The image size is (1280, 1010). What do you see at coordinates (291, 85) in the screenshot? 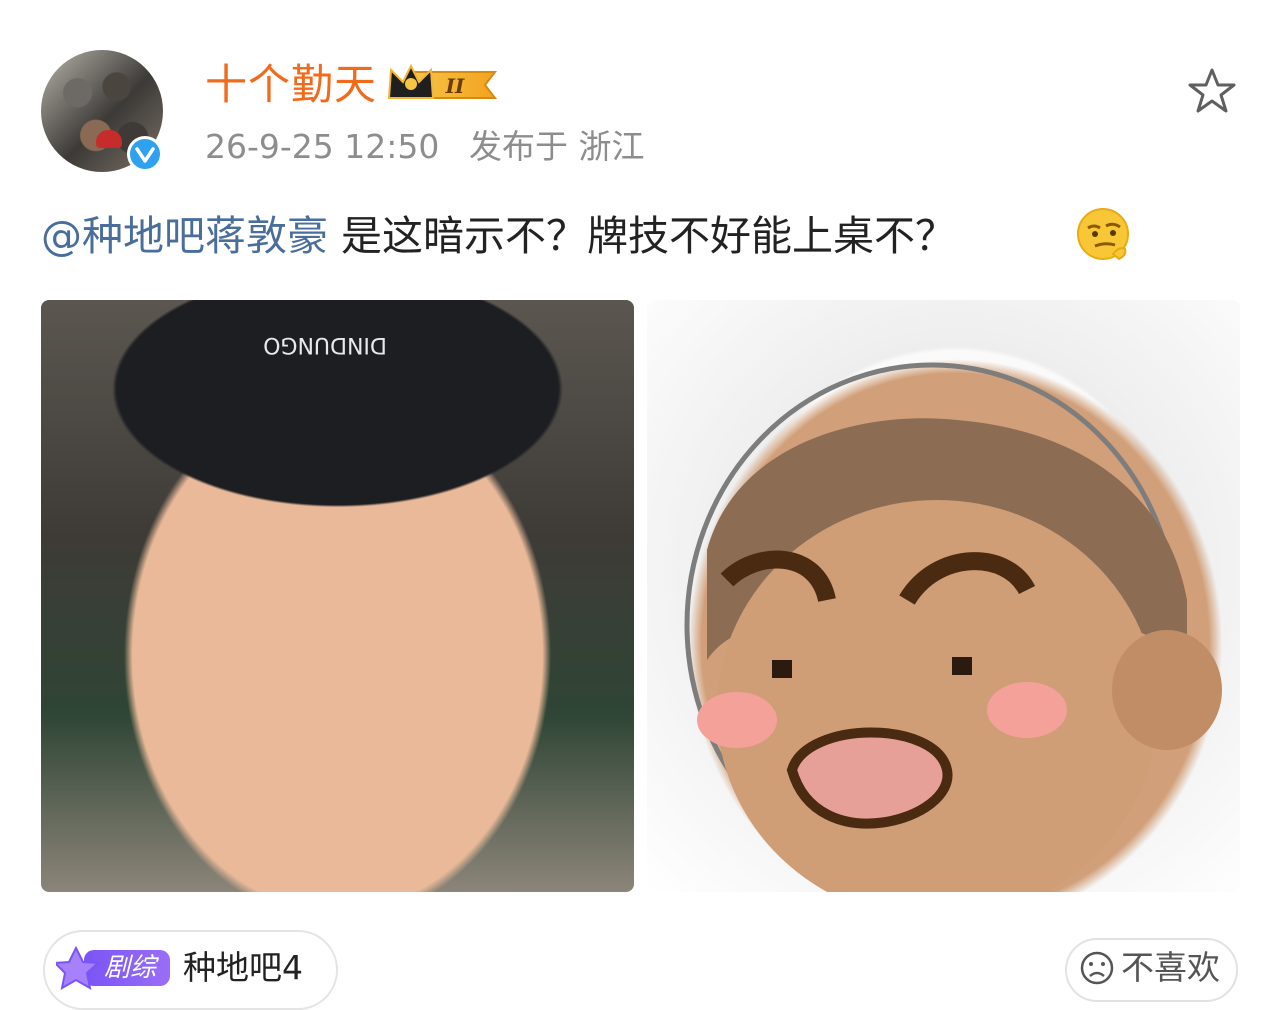
I see `author-name: 十个勤天` at bounding box center [291, 85].